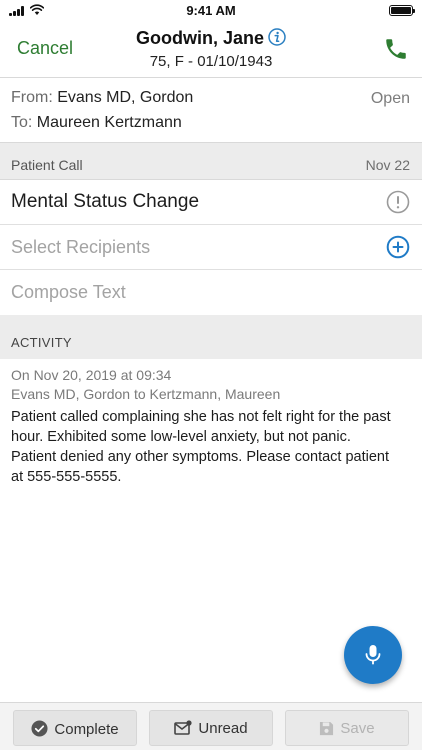  What do you see at coordinates (32, 97) in the screenshot?
I see `from-label: From:` at bounding box center [32, 97].